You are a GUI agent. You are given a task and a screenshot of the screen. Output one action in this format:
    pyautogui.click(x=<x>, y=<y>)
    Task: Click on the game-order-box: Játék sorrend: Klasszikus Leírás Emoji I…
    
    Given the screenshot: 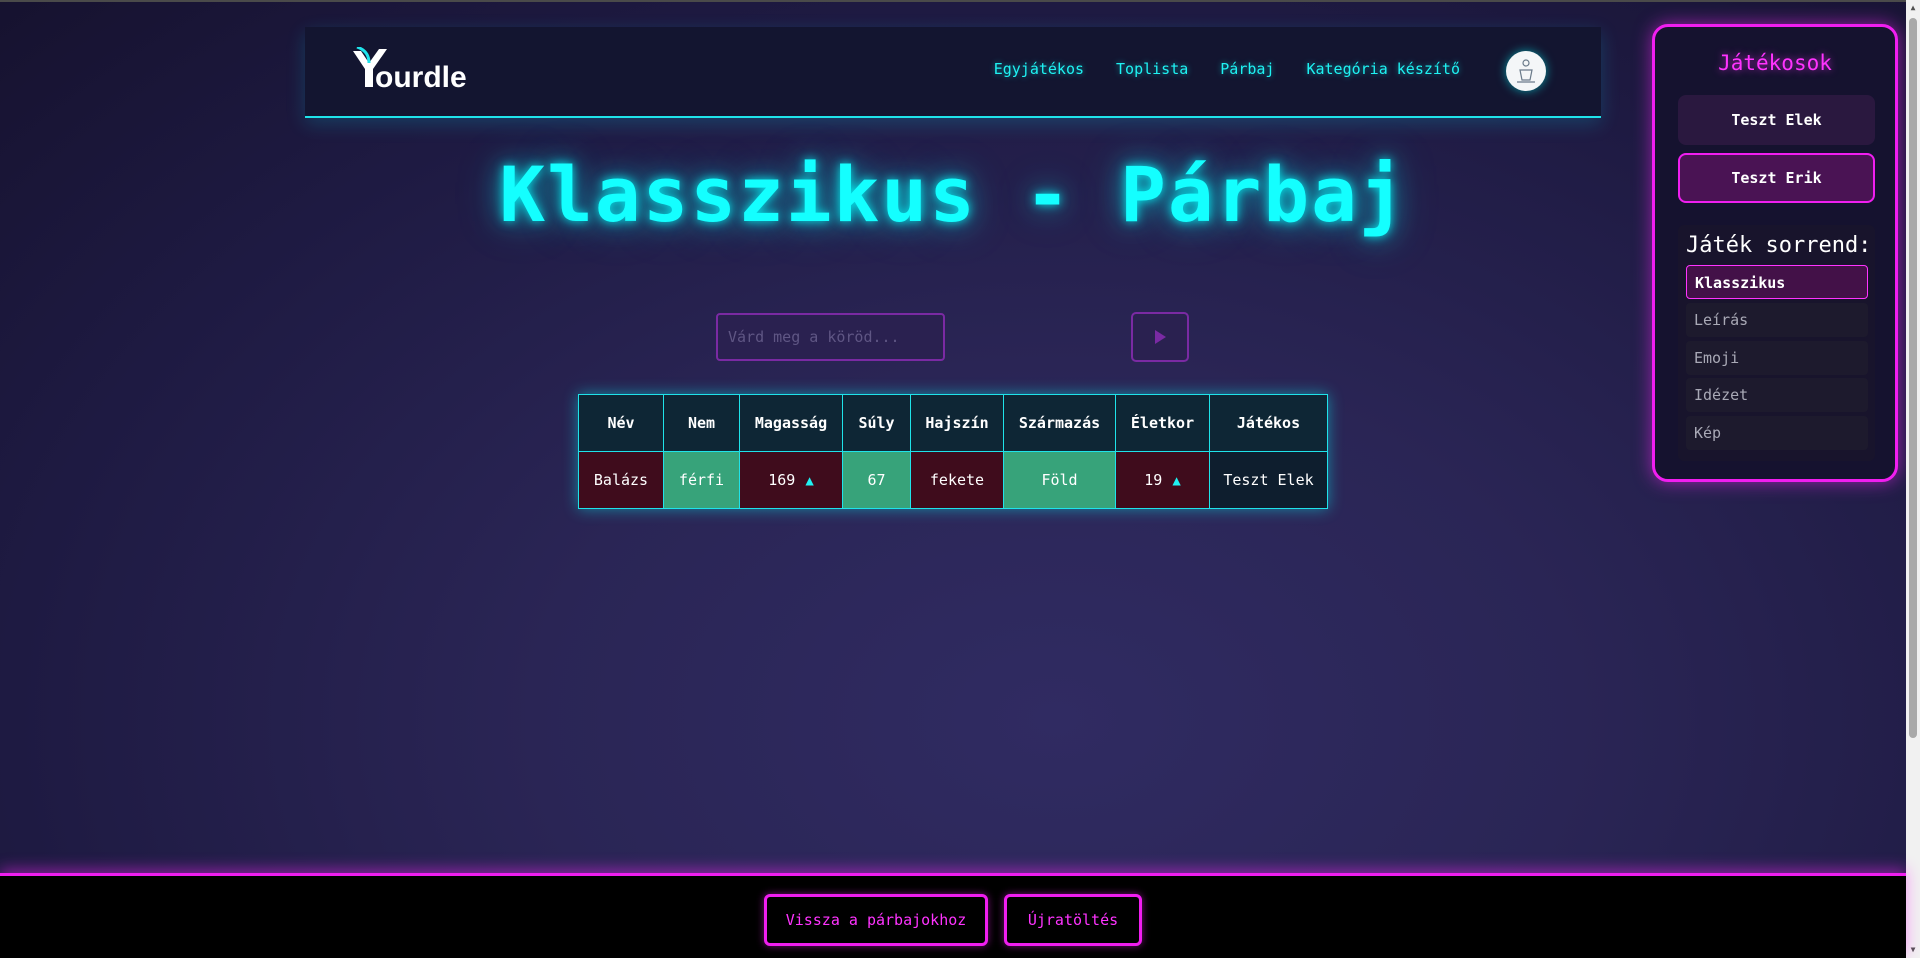 What is the action you would take?
    pyautogui.click(x=1776, y=343)
    